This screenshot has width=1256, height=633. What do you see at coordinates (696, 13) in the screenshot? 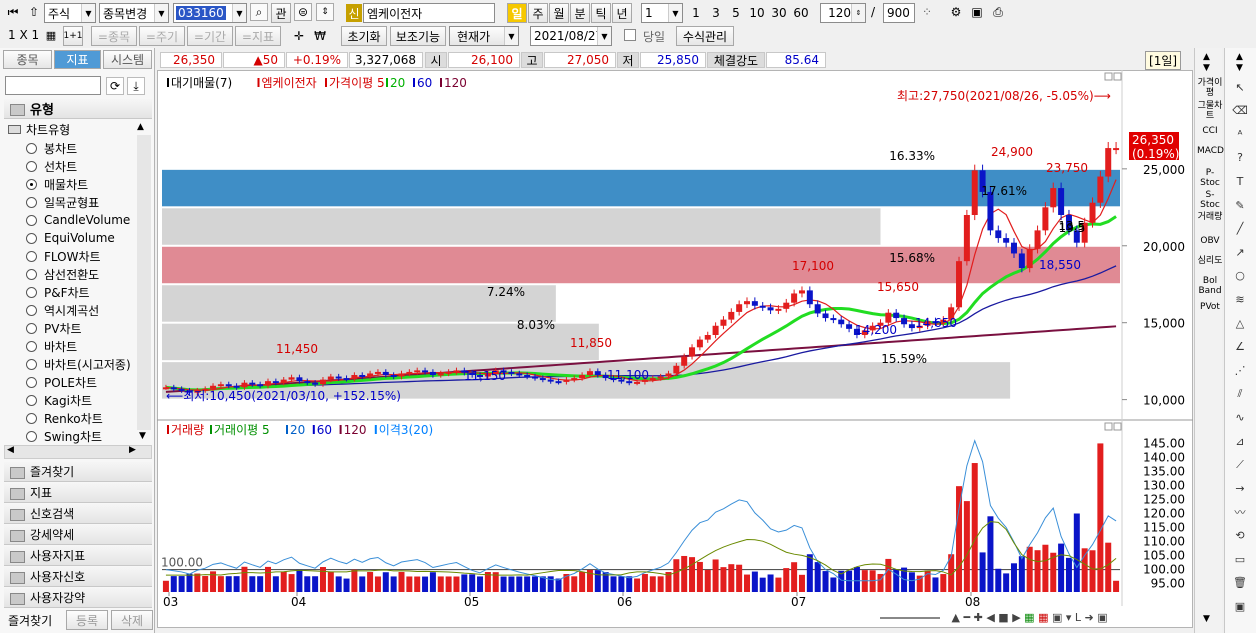
I see `interval-1: 1` at bounding box center [696, 13].